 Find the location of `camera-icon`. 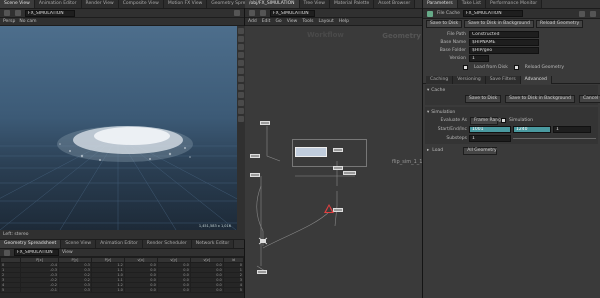

camera-icon is located at coordinates (241, 79).